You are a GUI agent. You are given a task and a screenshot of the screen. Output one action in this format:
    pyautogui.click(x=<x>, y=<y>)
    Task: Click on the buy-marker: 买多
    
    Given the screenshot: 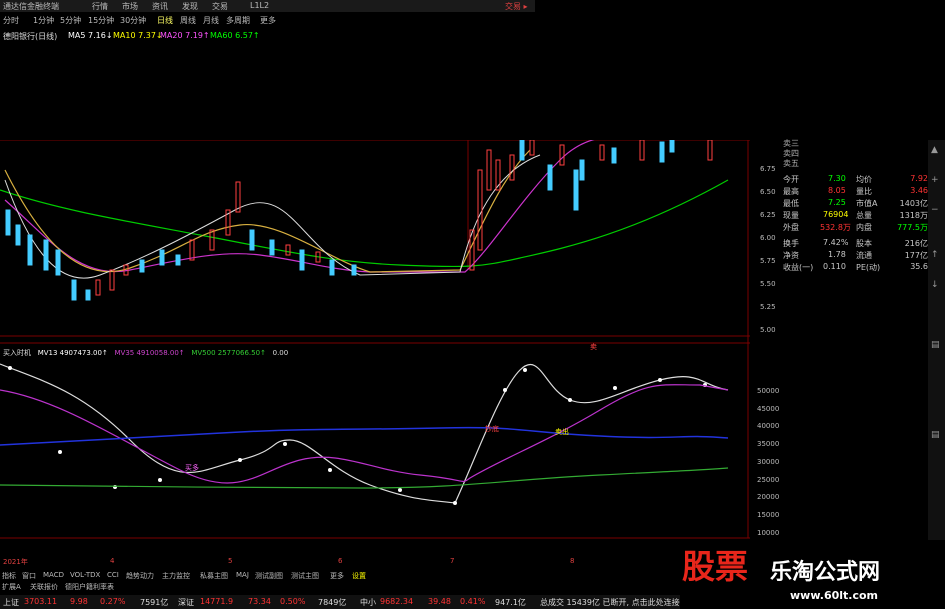 What is the action you would take?
    pyautogui.click(x=192, y=468)
    